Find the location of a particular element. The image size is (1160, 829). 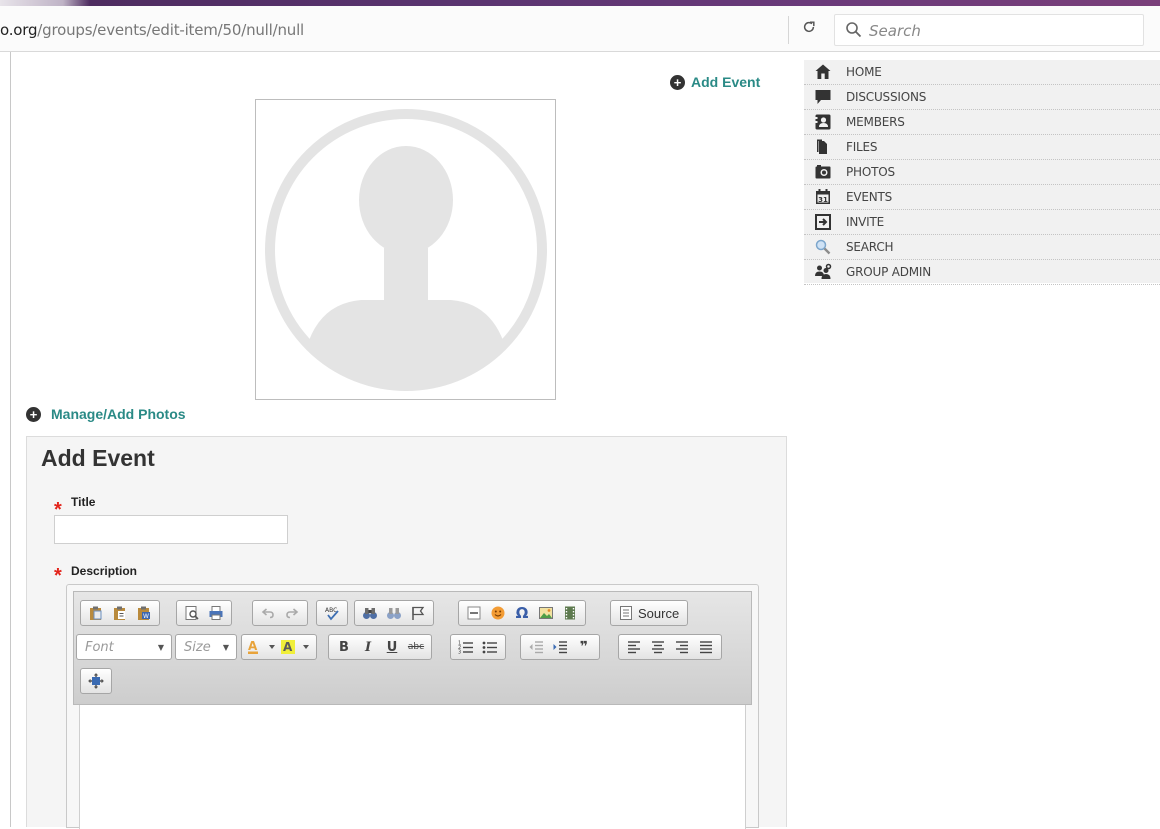

italic-button: I is located at coordinates (368, 647).